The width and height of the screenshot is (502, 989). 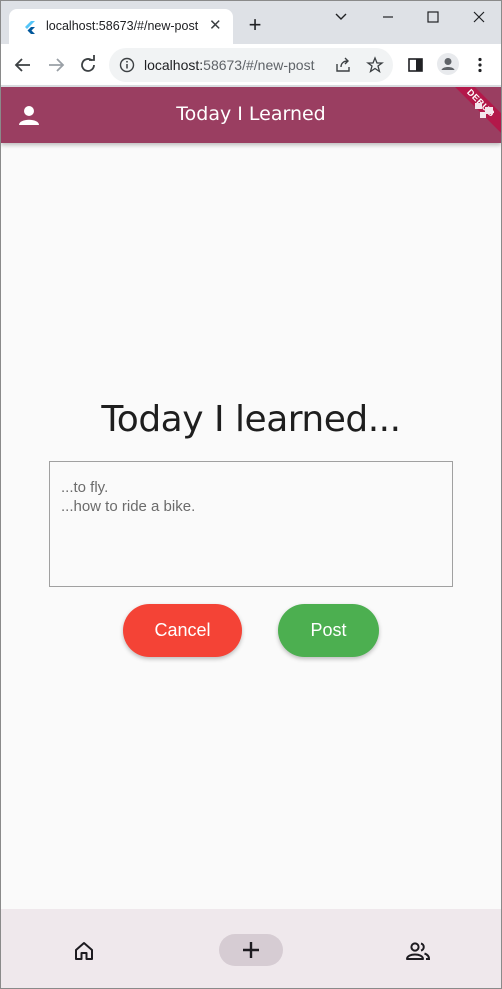 I want to click on bookmark-star-icon, so click(x=375, y=65).